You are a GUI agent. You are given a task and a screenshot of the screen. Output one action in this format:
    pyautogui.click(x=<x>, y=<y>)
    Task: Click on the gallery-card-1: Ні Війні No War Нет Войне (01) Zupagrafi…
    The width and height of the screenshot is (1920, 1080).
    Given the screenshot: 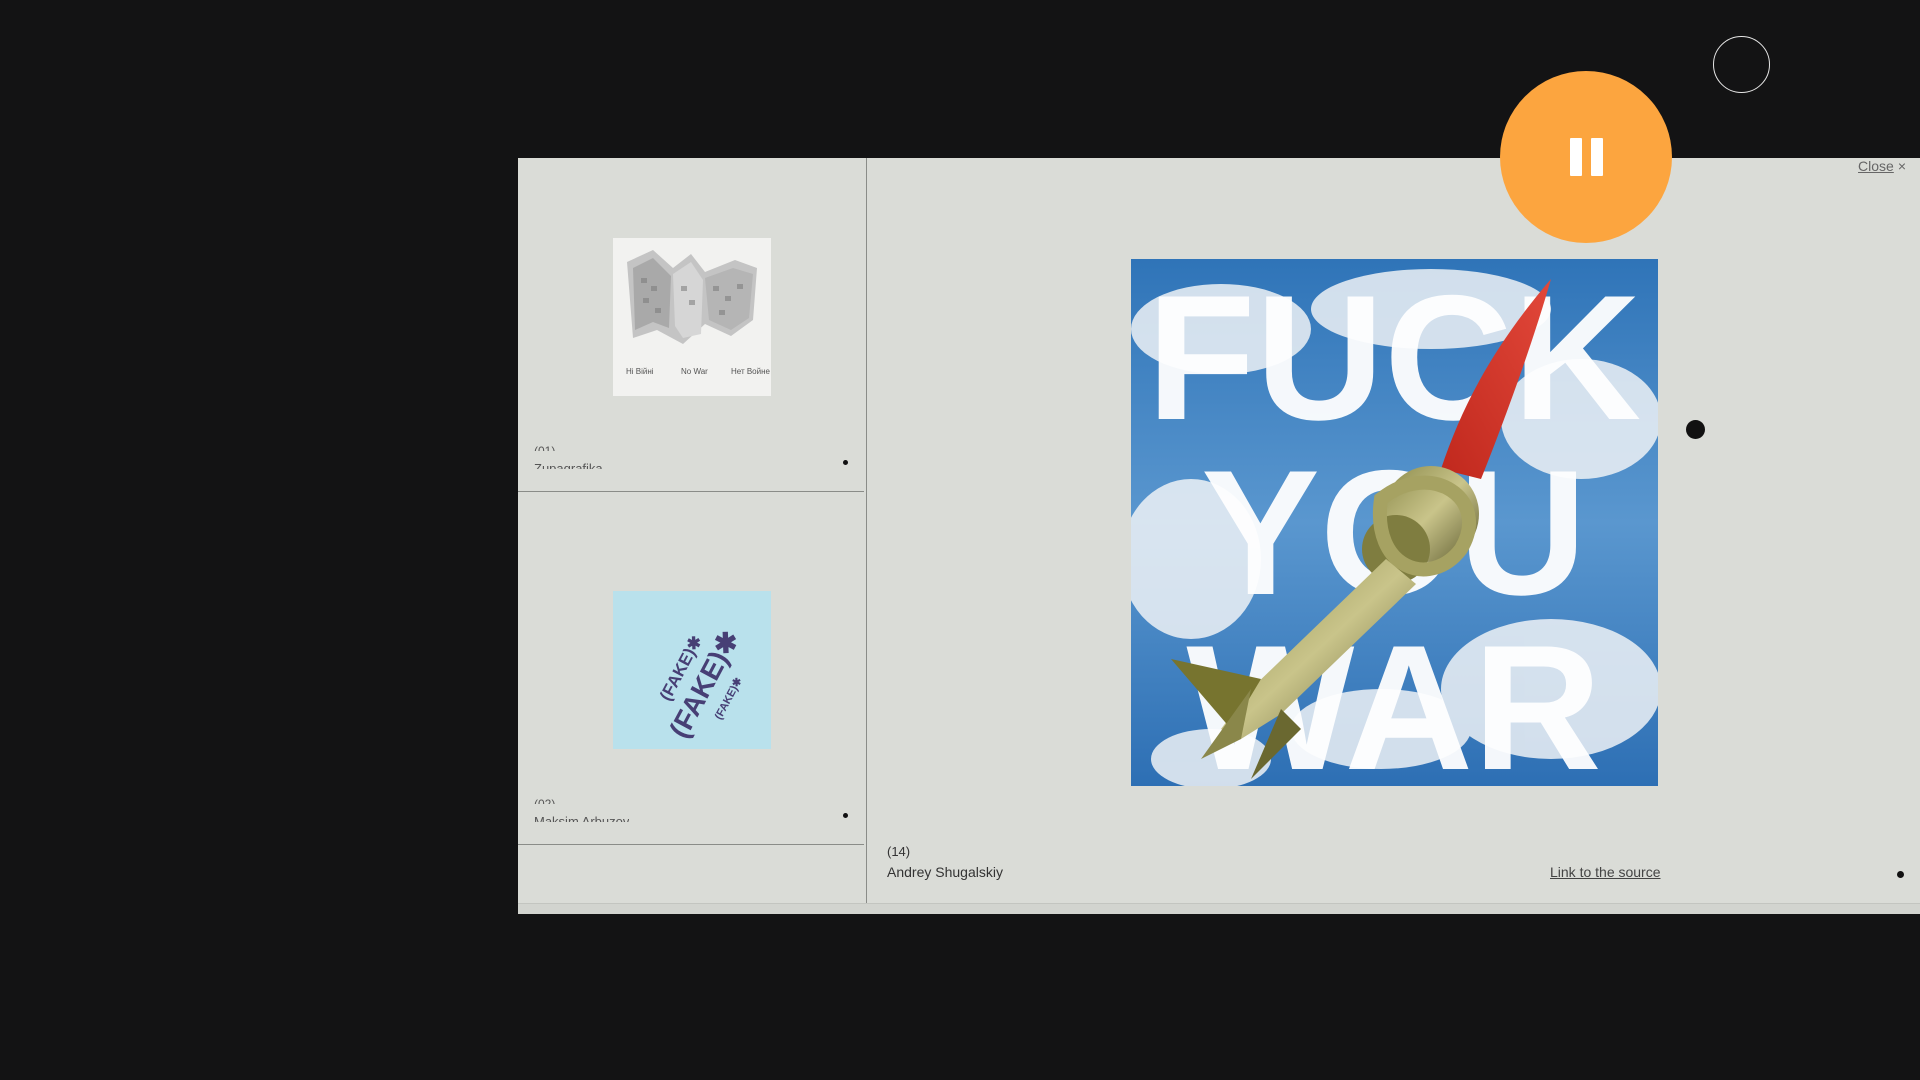 What is the action you would take?
    pyautogui.click(x=691, y=325)
    